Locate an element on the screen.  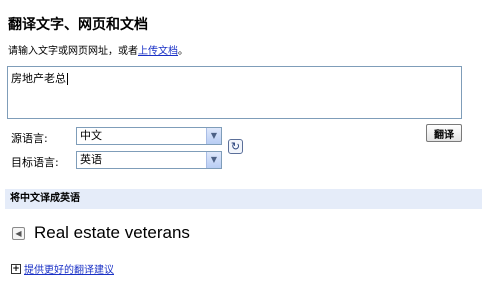
source-text-value: 房地产老总 is located at coordinates (38, 78).